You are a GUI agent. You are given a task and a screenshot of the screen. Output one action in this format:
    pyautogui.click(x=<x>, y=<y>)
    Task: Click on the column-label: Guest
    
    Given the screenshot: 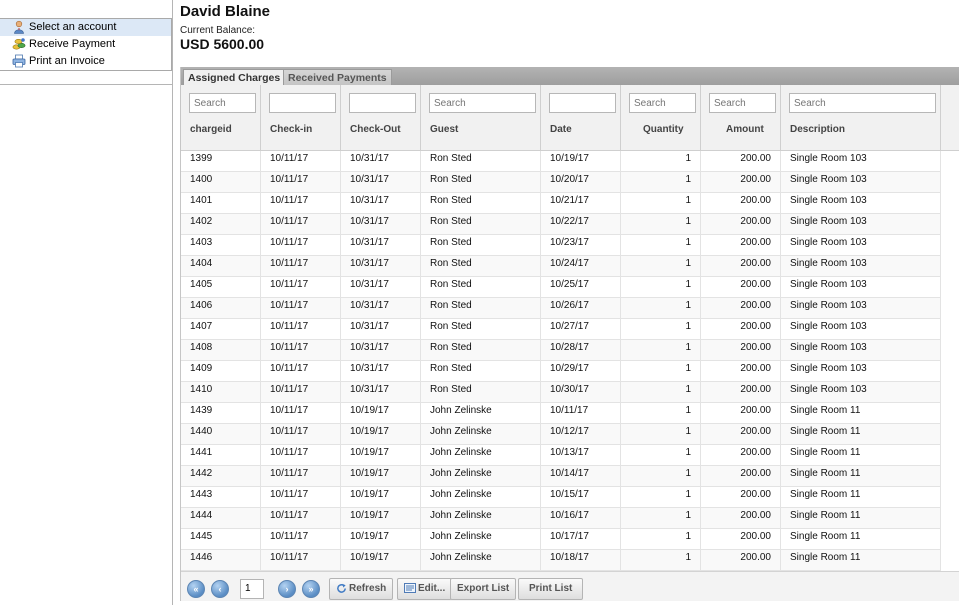 What is the action you would take?
    pyautogui.click(x=444, y=129)
    